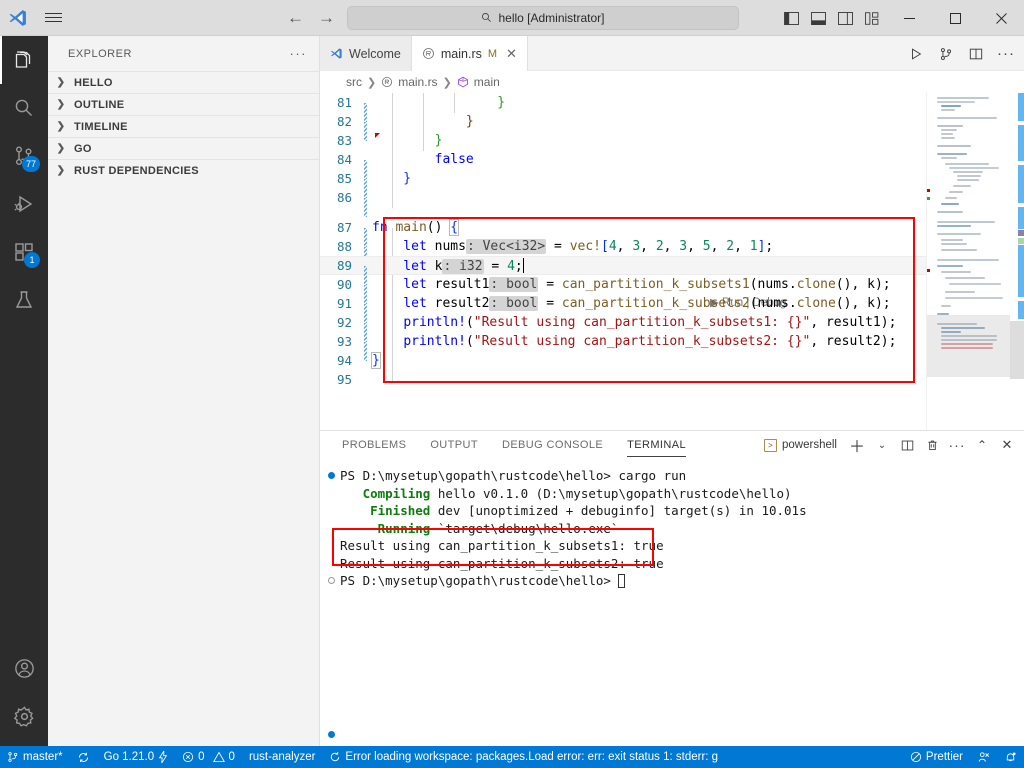  Describe the element at coordinates (201, 757) in the screenshot. I see `status-error-count: 0` at that location.